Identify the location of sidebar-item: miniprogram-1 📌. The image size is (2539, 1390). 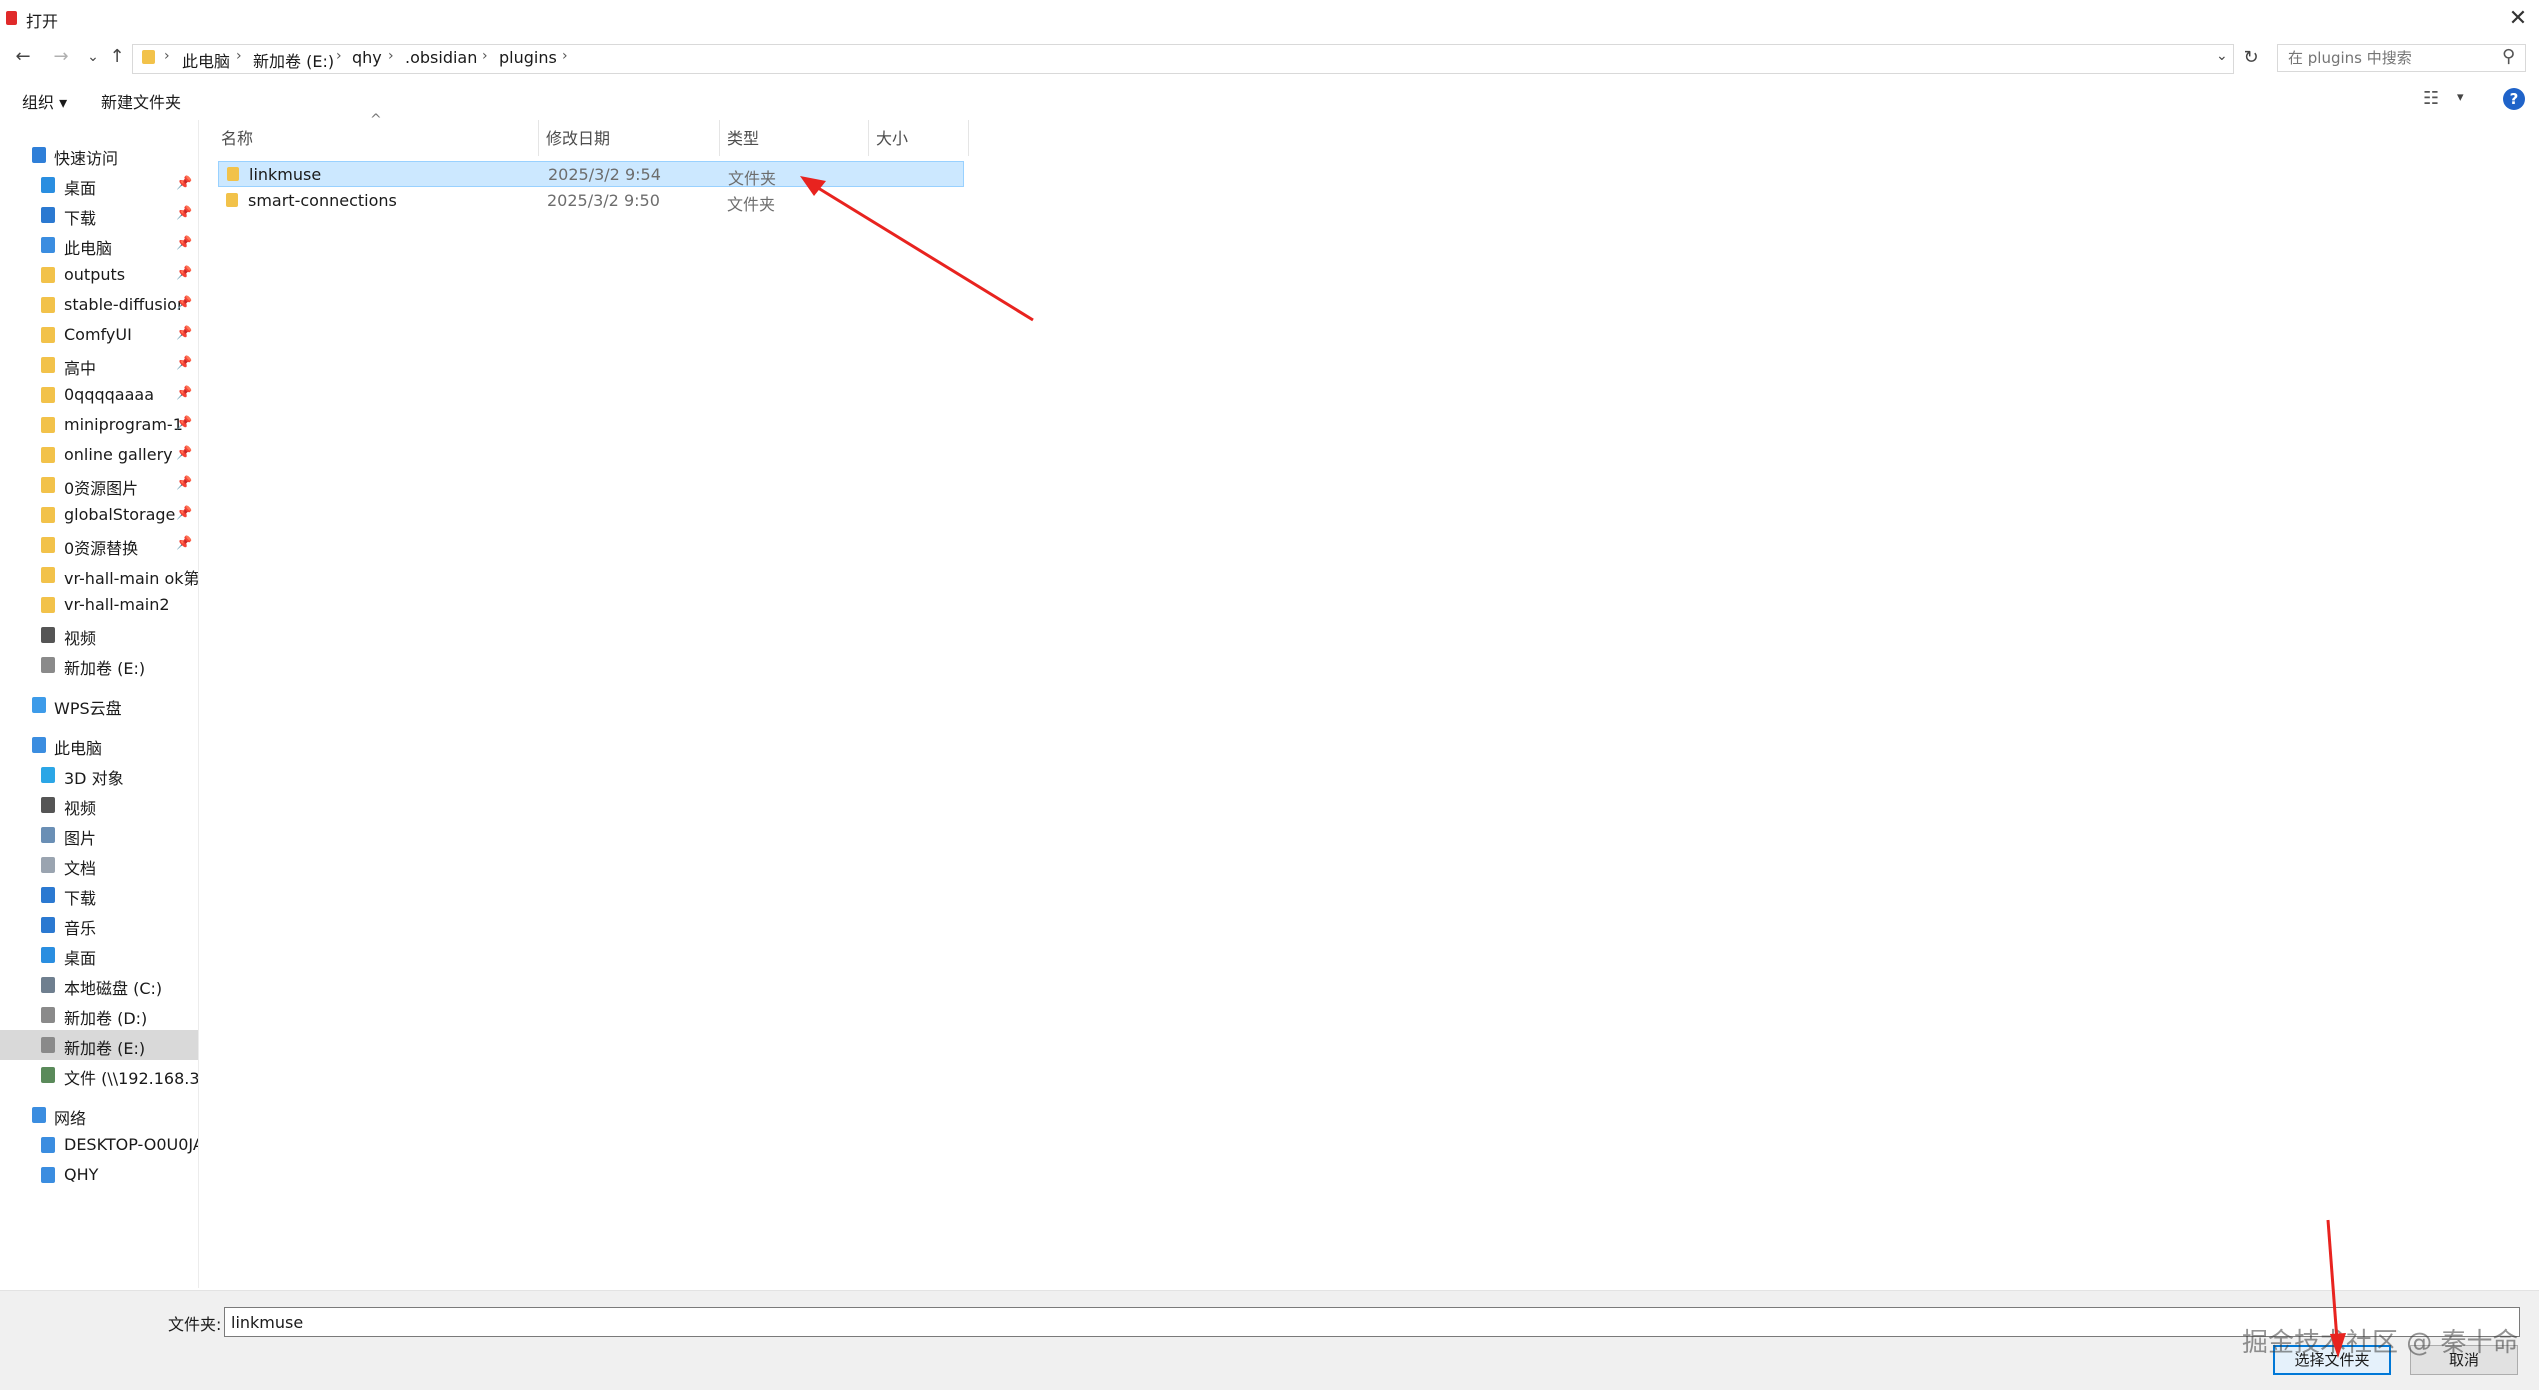
(99, 425).